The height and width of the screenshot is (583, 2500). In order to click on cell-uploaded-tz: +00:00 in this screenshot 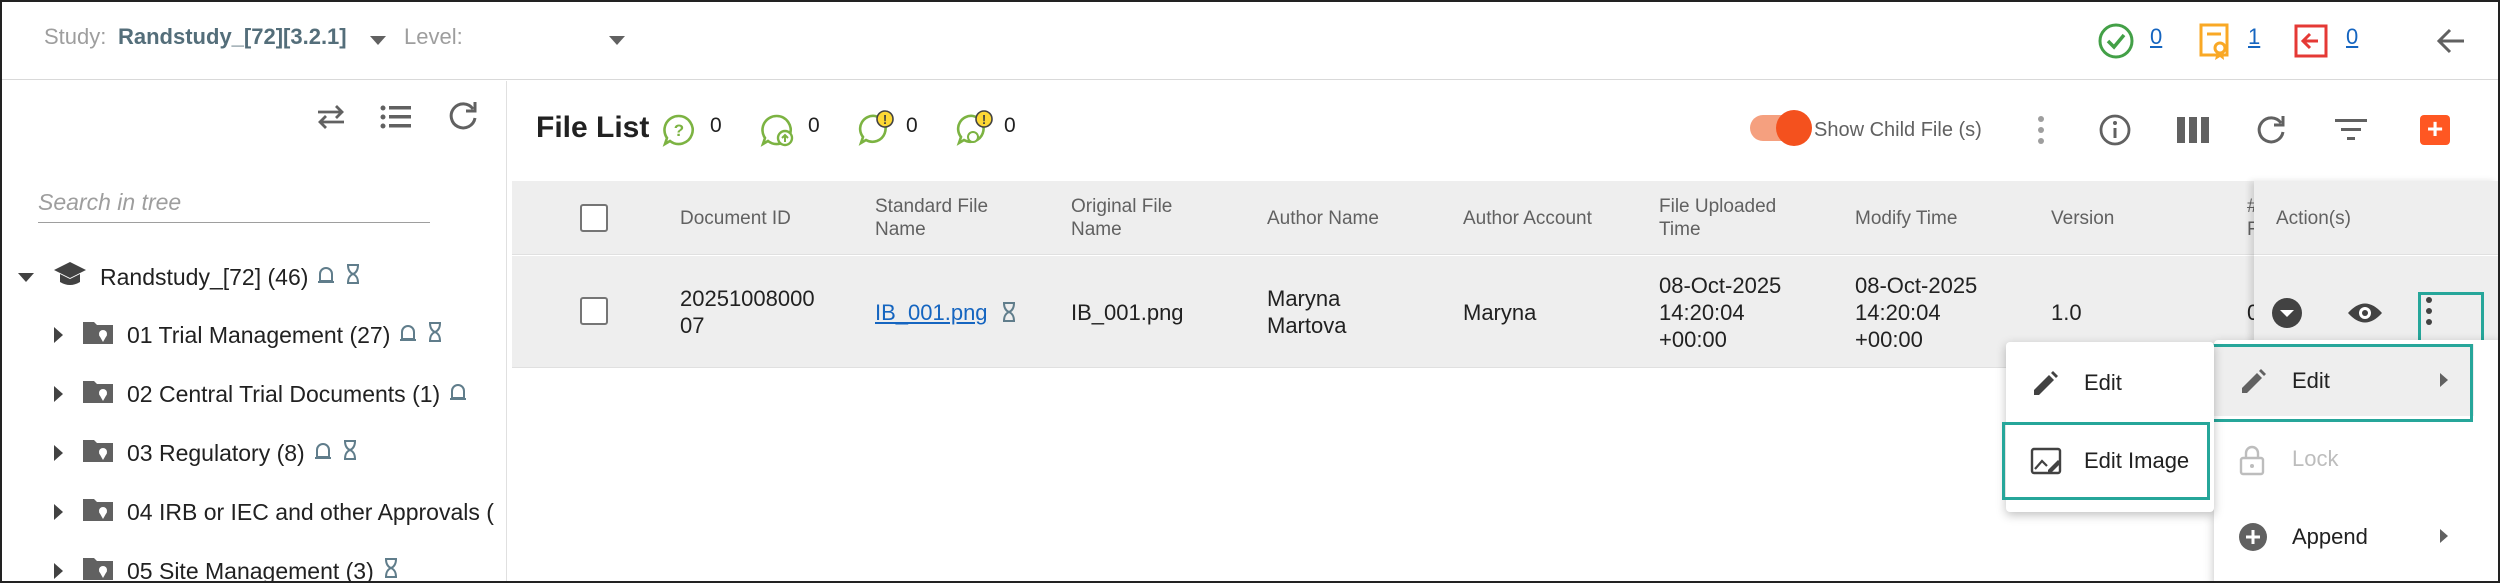, I will do `click(1693, 339)`.